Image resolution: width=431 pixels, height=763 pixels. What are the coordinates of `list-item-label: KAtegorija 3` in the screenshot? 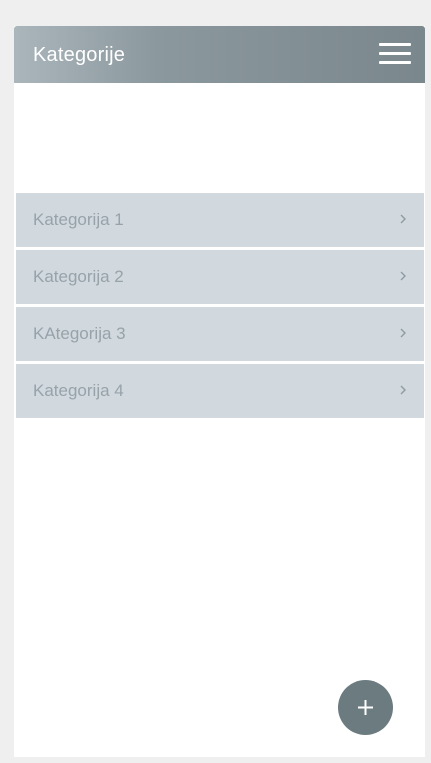 It's located at (79, 333).